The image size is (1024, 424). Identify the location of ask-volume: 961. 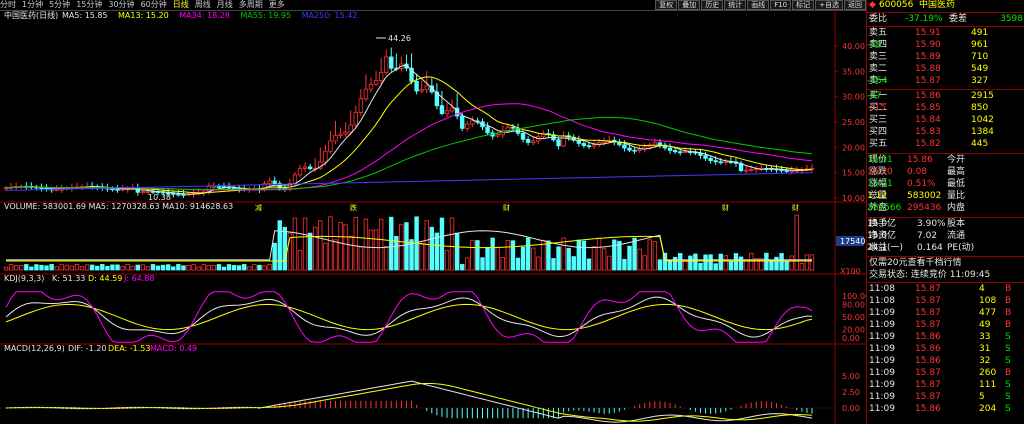
(980, 45).